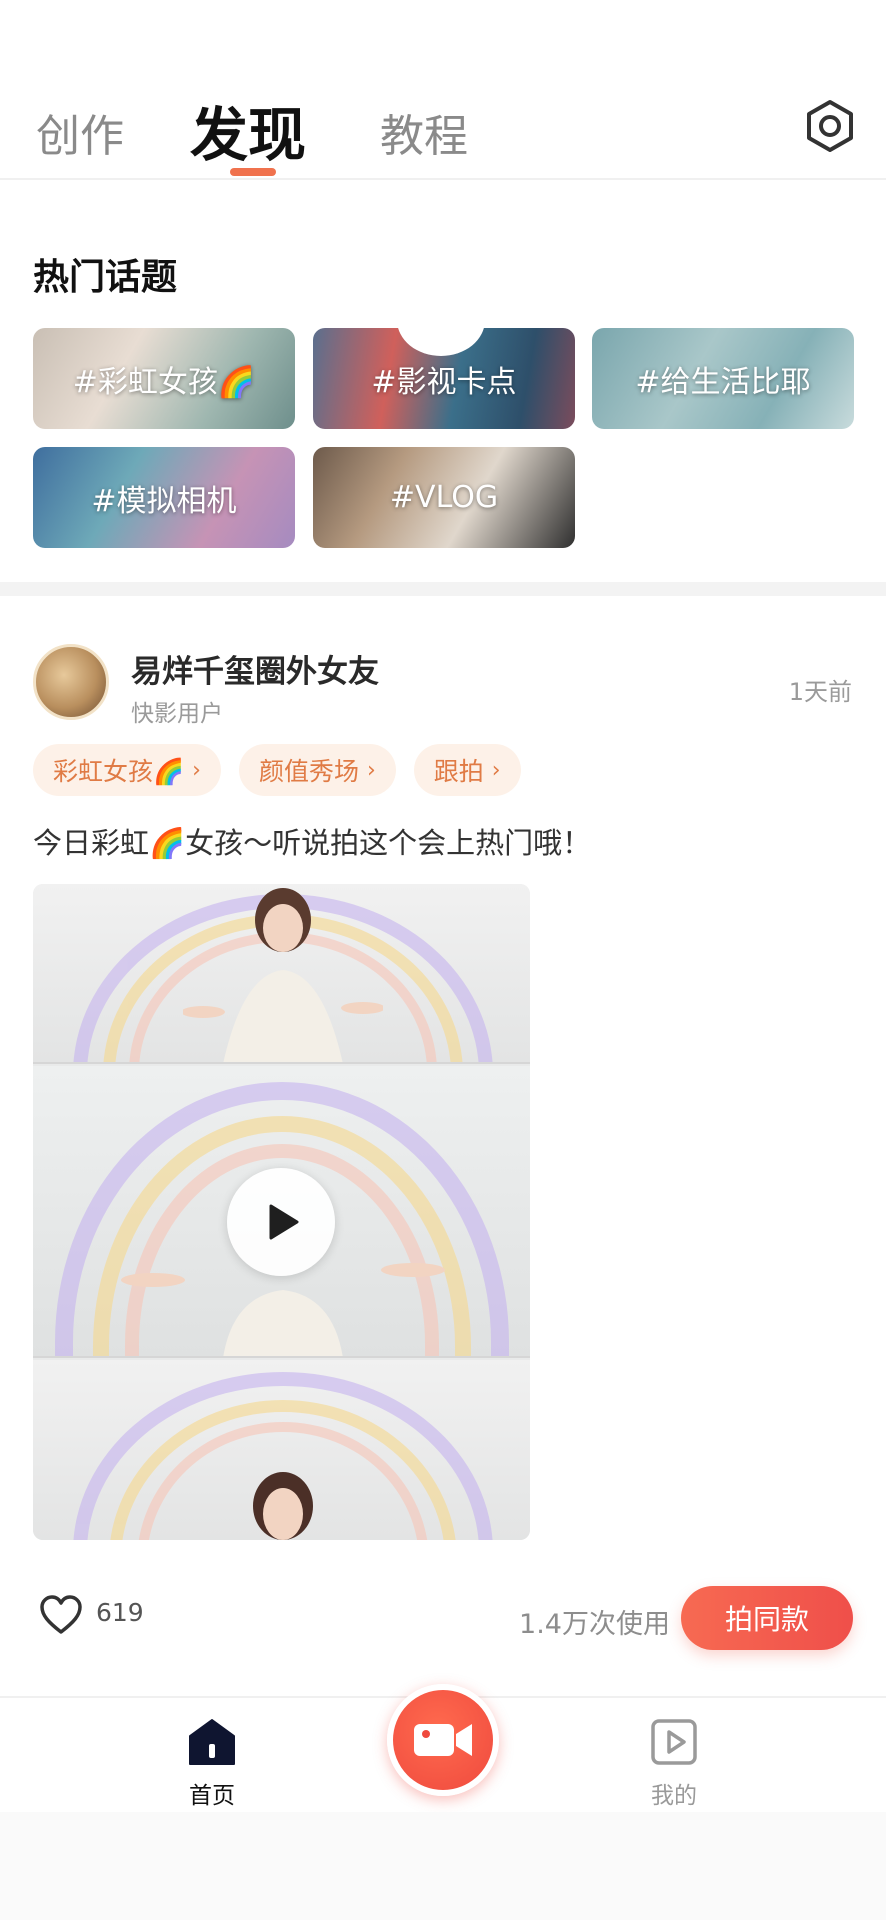  I want to click on post-actions: 619 1.4万次使用 拍同款, so click(443, 1621).